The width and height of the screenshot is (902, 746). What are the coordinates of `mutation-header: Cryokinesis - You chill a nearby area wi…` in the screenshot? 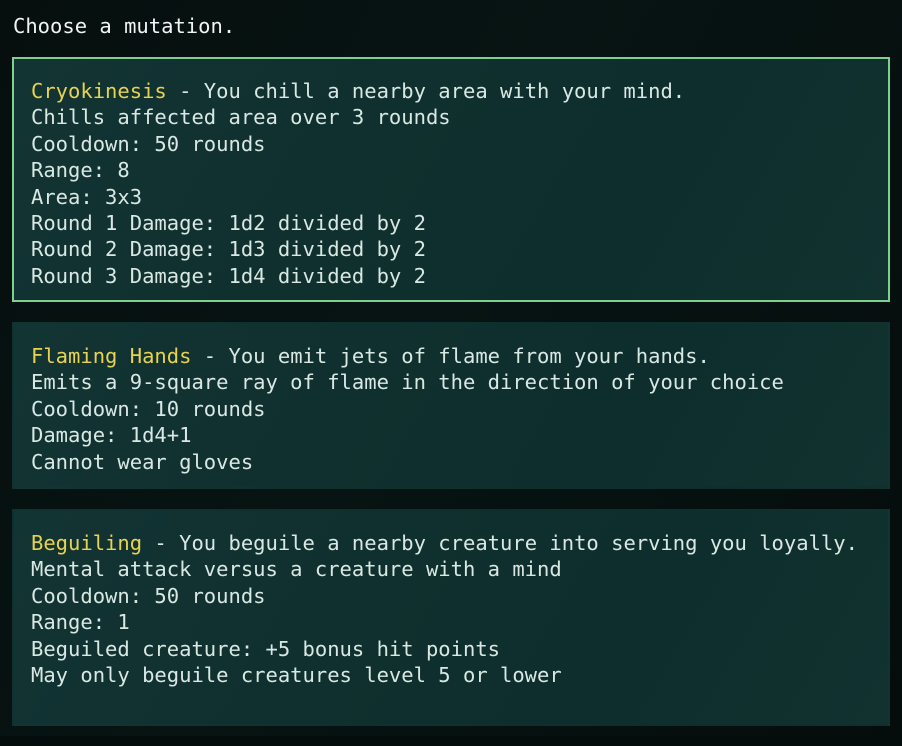 It's located at (451, 91).